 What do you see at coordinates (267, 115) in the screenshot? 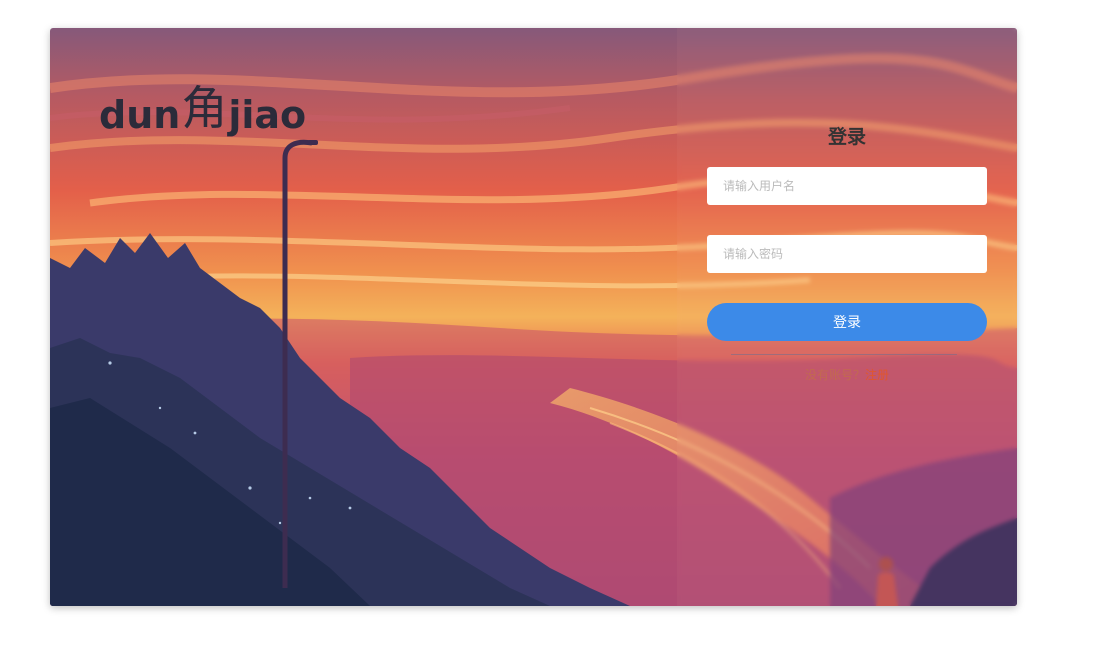
I see `logo-text-right: jiao` at bounding box center [267, 115].